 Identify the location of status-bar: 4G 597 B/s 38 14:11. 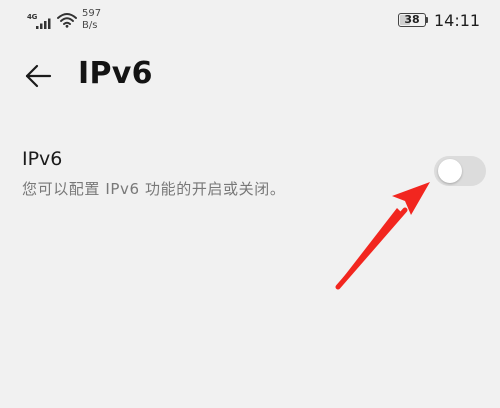
(250, 20).